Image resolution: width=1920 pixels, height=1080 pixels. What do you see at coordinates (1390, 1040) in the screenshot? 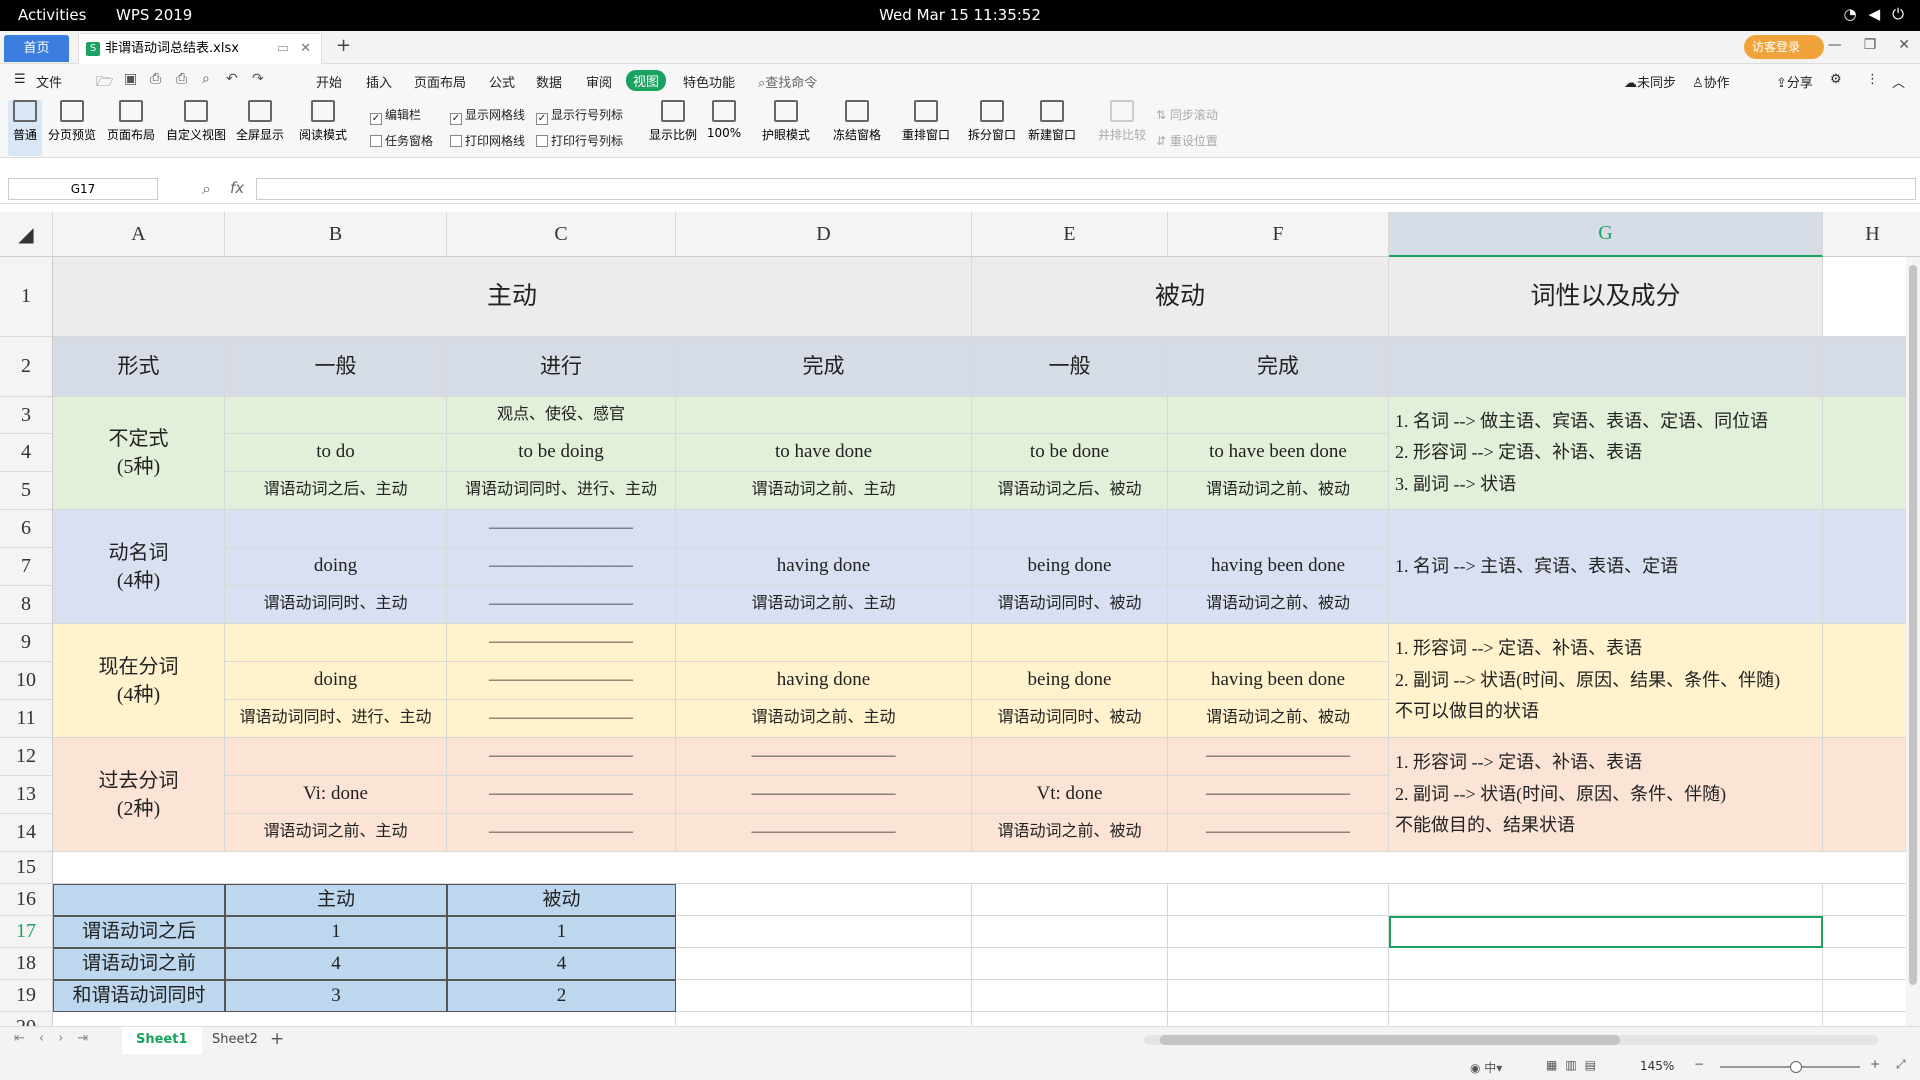
I see `horizontal-scroll-thumb` at bounding box center [1390, 1040].